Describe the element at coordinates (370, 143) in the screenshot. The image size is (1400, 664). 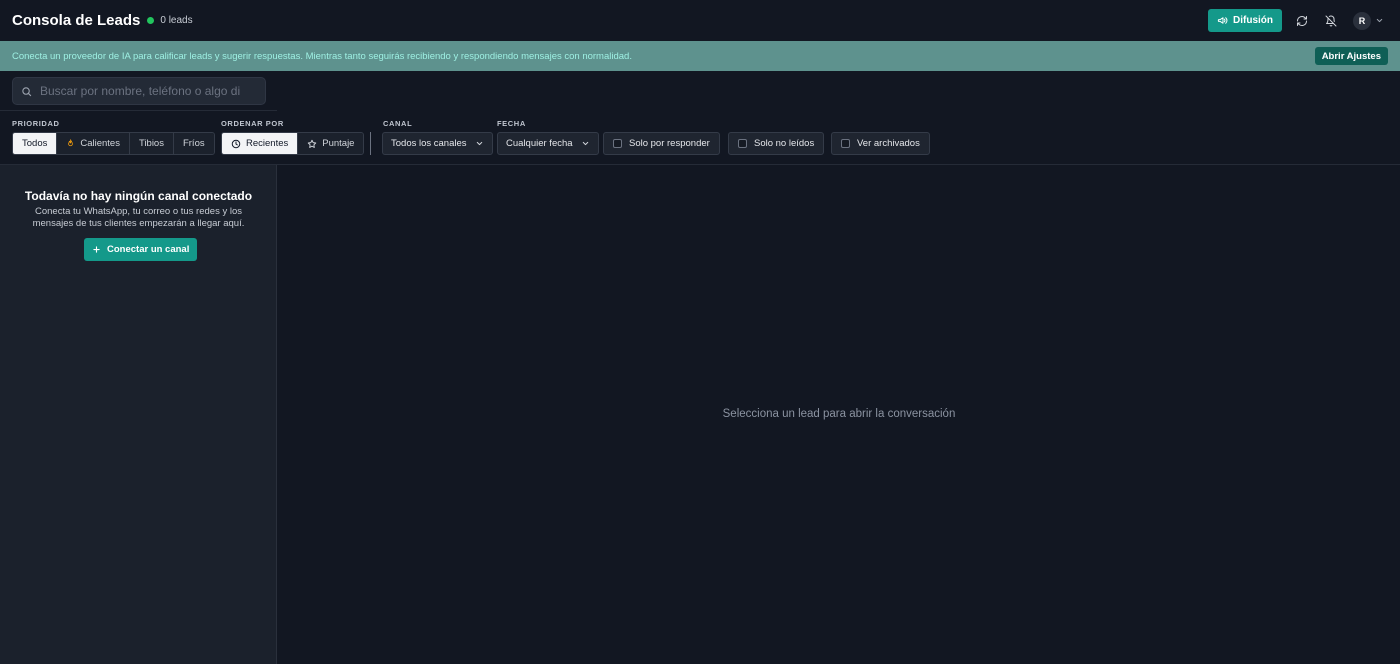
I see `filter-divider` at that location.